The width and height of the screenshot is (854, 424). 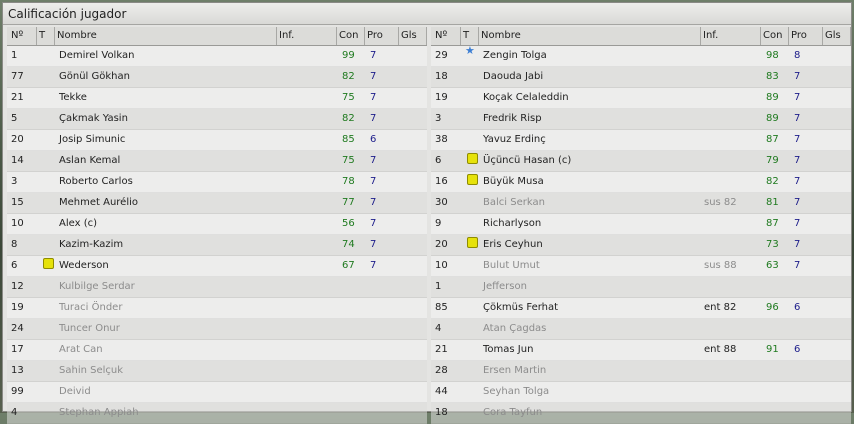 What do you see at coordinates (217, 308) in the screenshot?
I see `table-row: 19 Turaci Önder` at bounding box center [217, 308].